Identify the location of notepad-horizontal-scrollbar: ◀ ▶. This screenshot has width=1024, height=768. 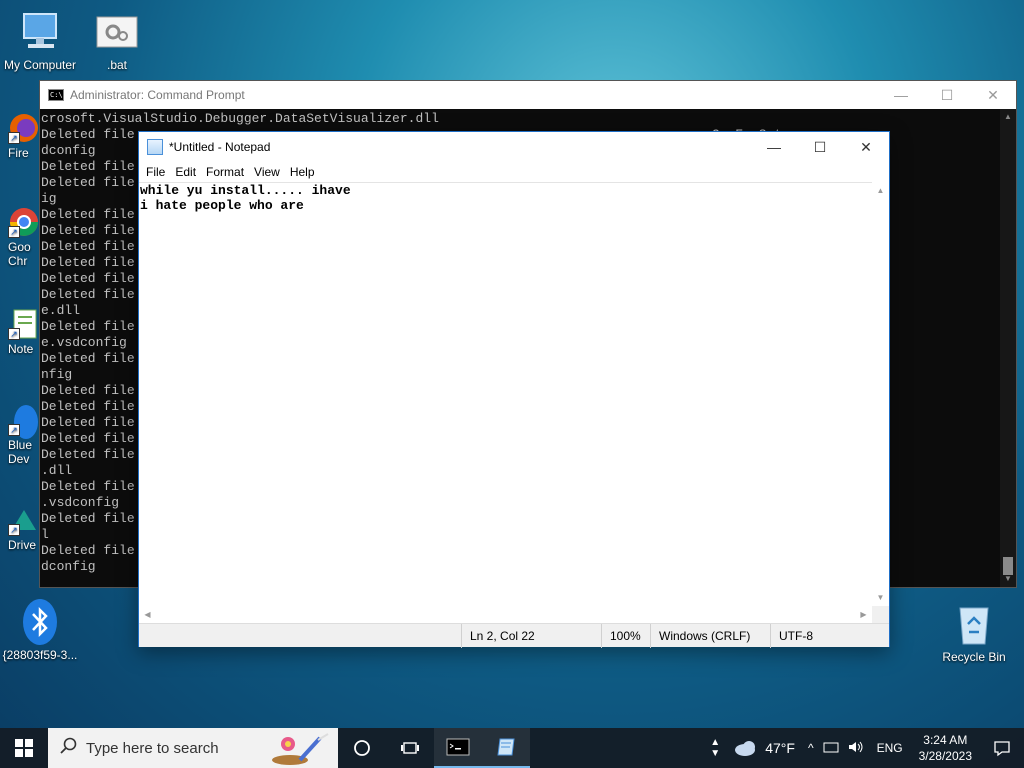
(505, 614).